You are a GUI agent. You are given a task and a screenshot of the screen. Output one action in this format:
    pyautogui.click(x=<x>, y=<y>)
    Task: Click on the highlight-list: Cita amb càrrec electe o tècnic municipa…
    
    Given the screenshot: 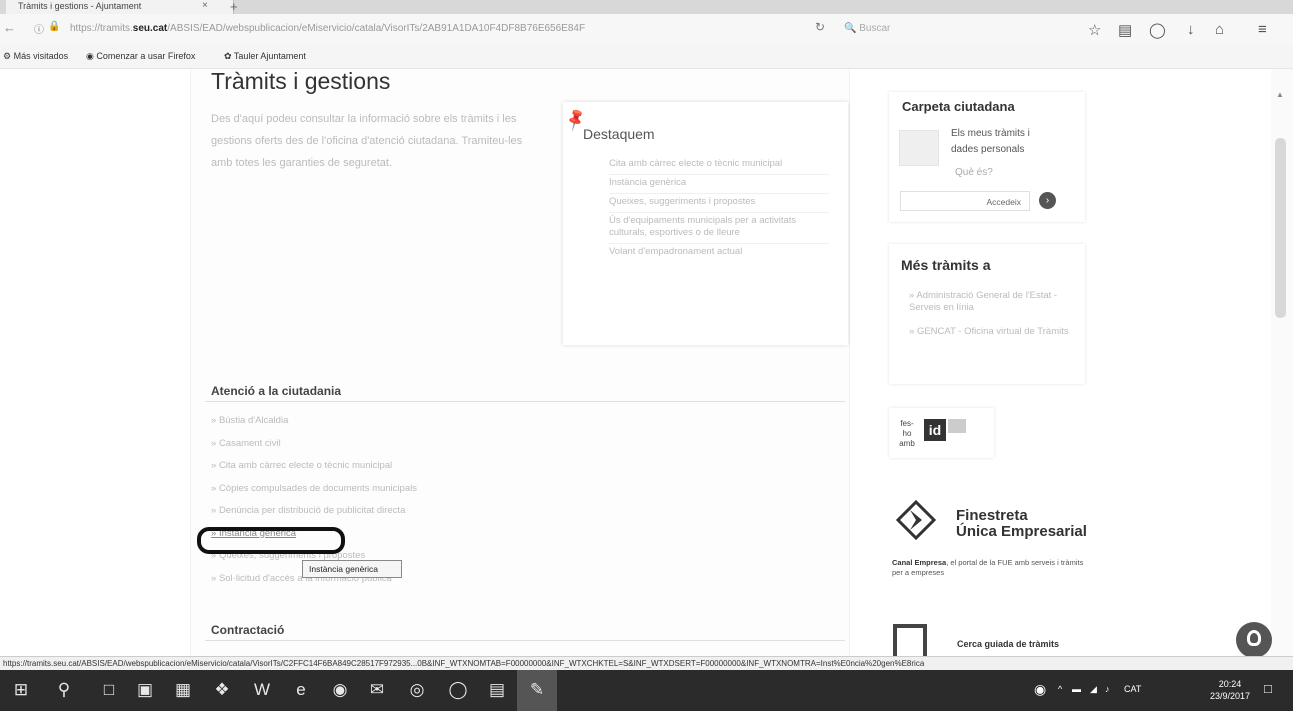 What is the action you would take?
    pyautogui.click(x=719, y=210)
    